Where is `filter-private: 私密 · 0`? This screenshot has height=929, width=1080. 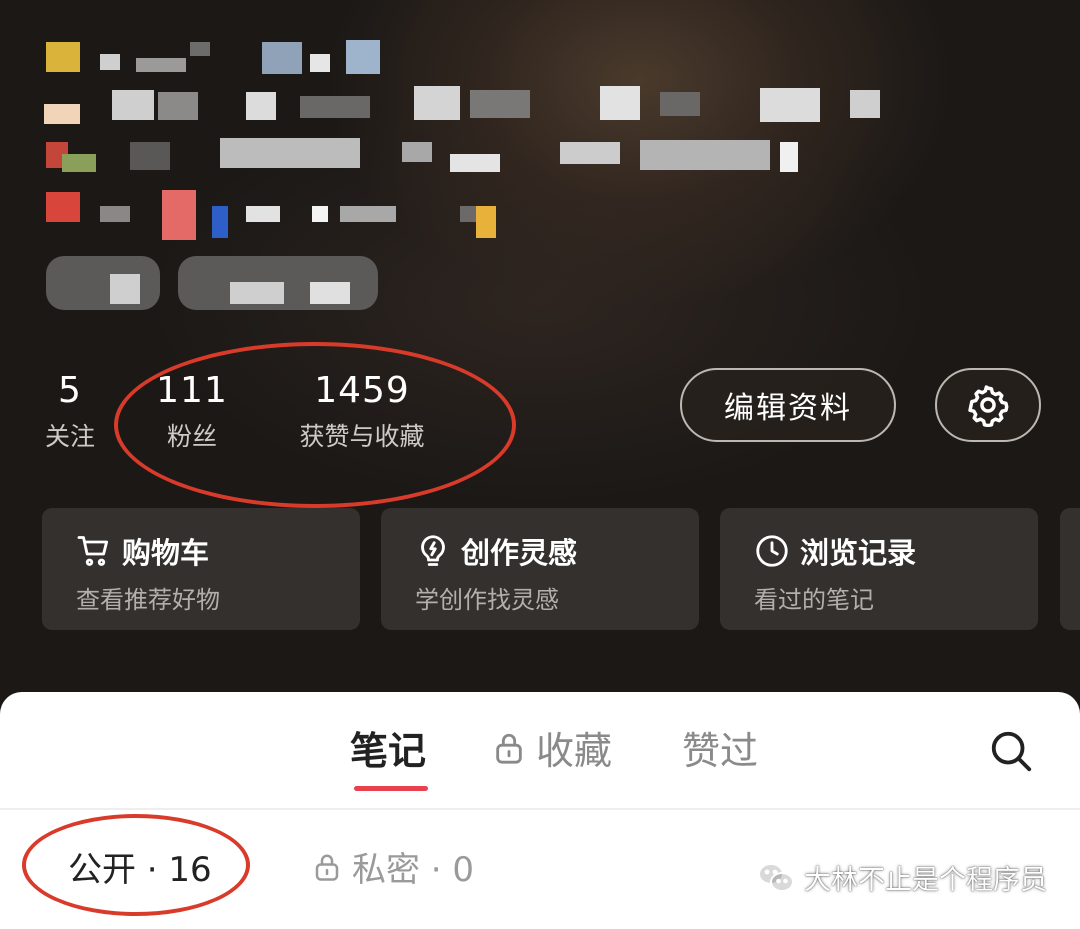
filter-private: 私密 · 0 is located at coordinates (393, 866).